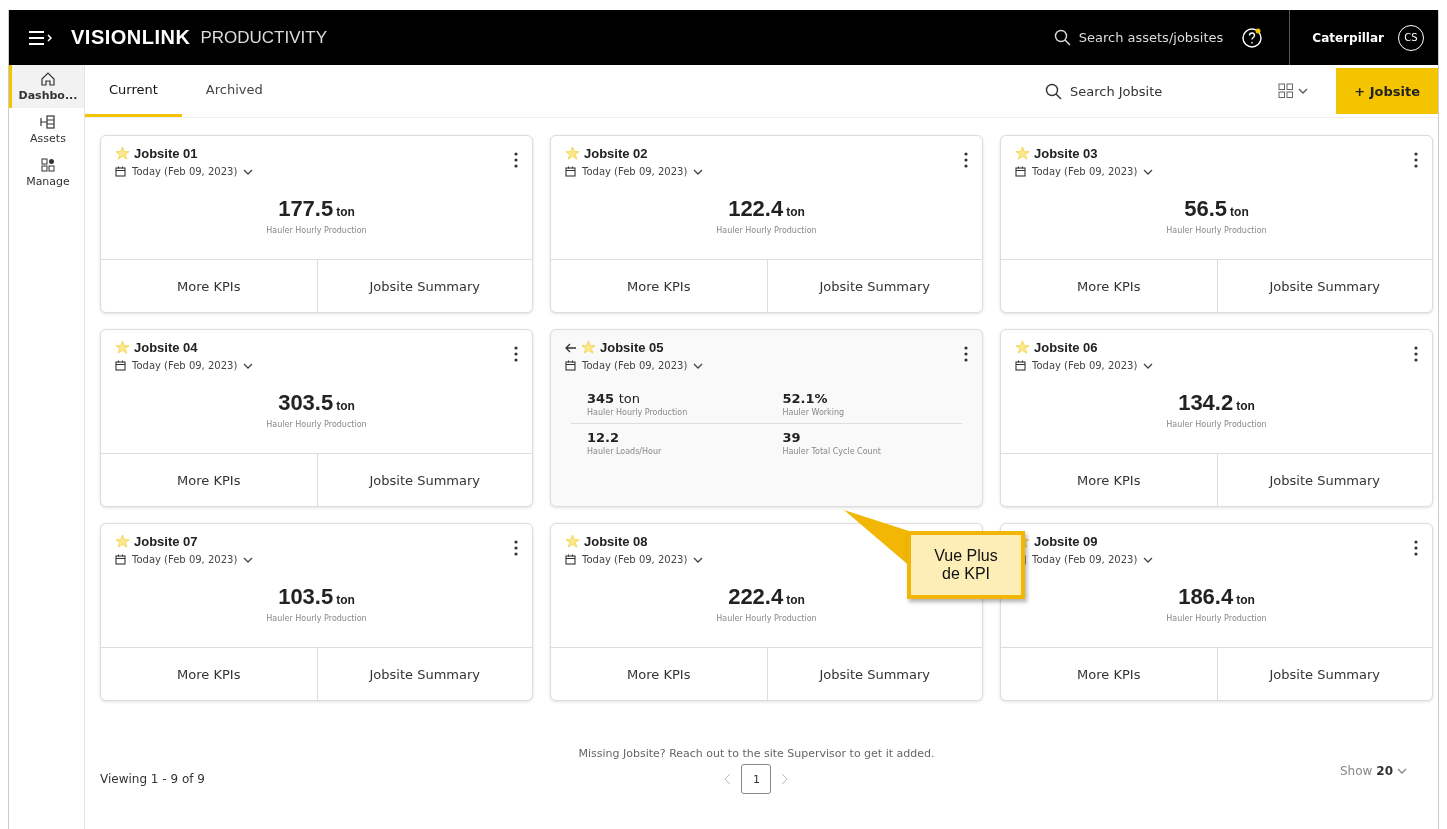 The width and height of the screenshot is (1447, 829). What do you see at coordinates (832, 451) in the screenshot?
I see `kpi-label: Hauler Total Cycle Count` at bounding box center [832, 451].